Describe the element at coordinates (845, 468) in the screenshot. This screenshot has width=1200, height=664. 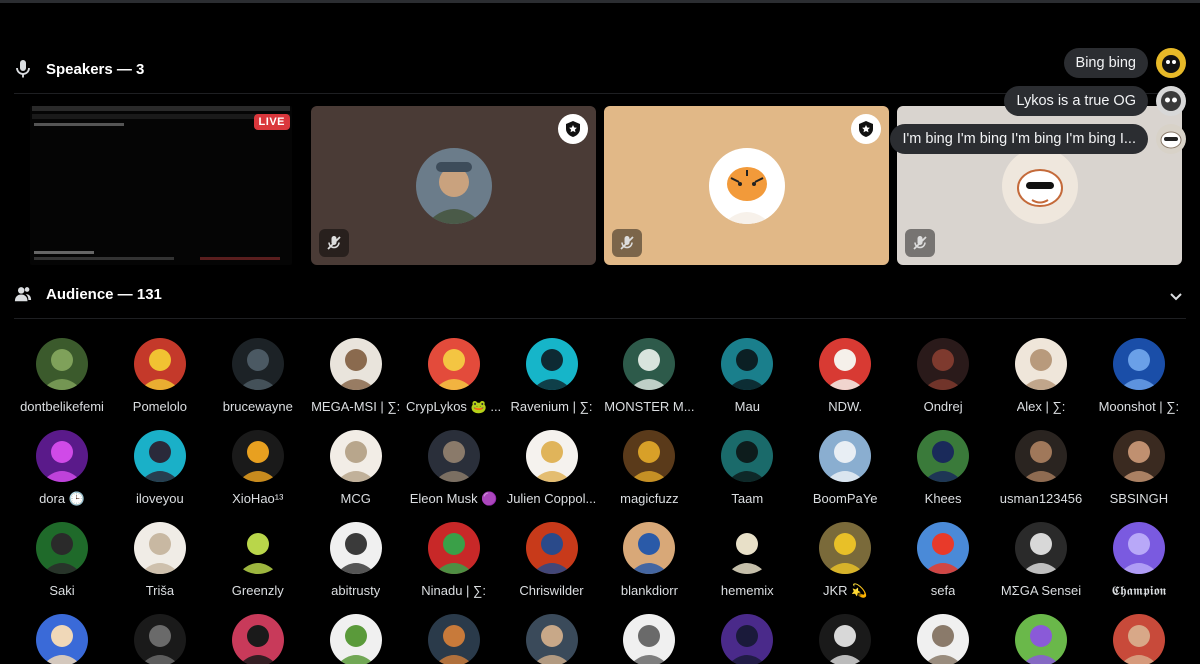
I see `audience-member: BoomPaYe` at that location.